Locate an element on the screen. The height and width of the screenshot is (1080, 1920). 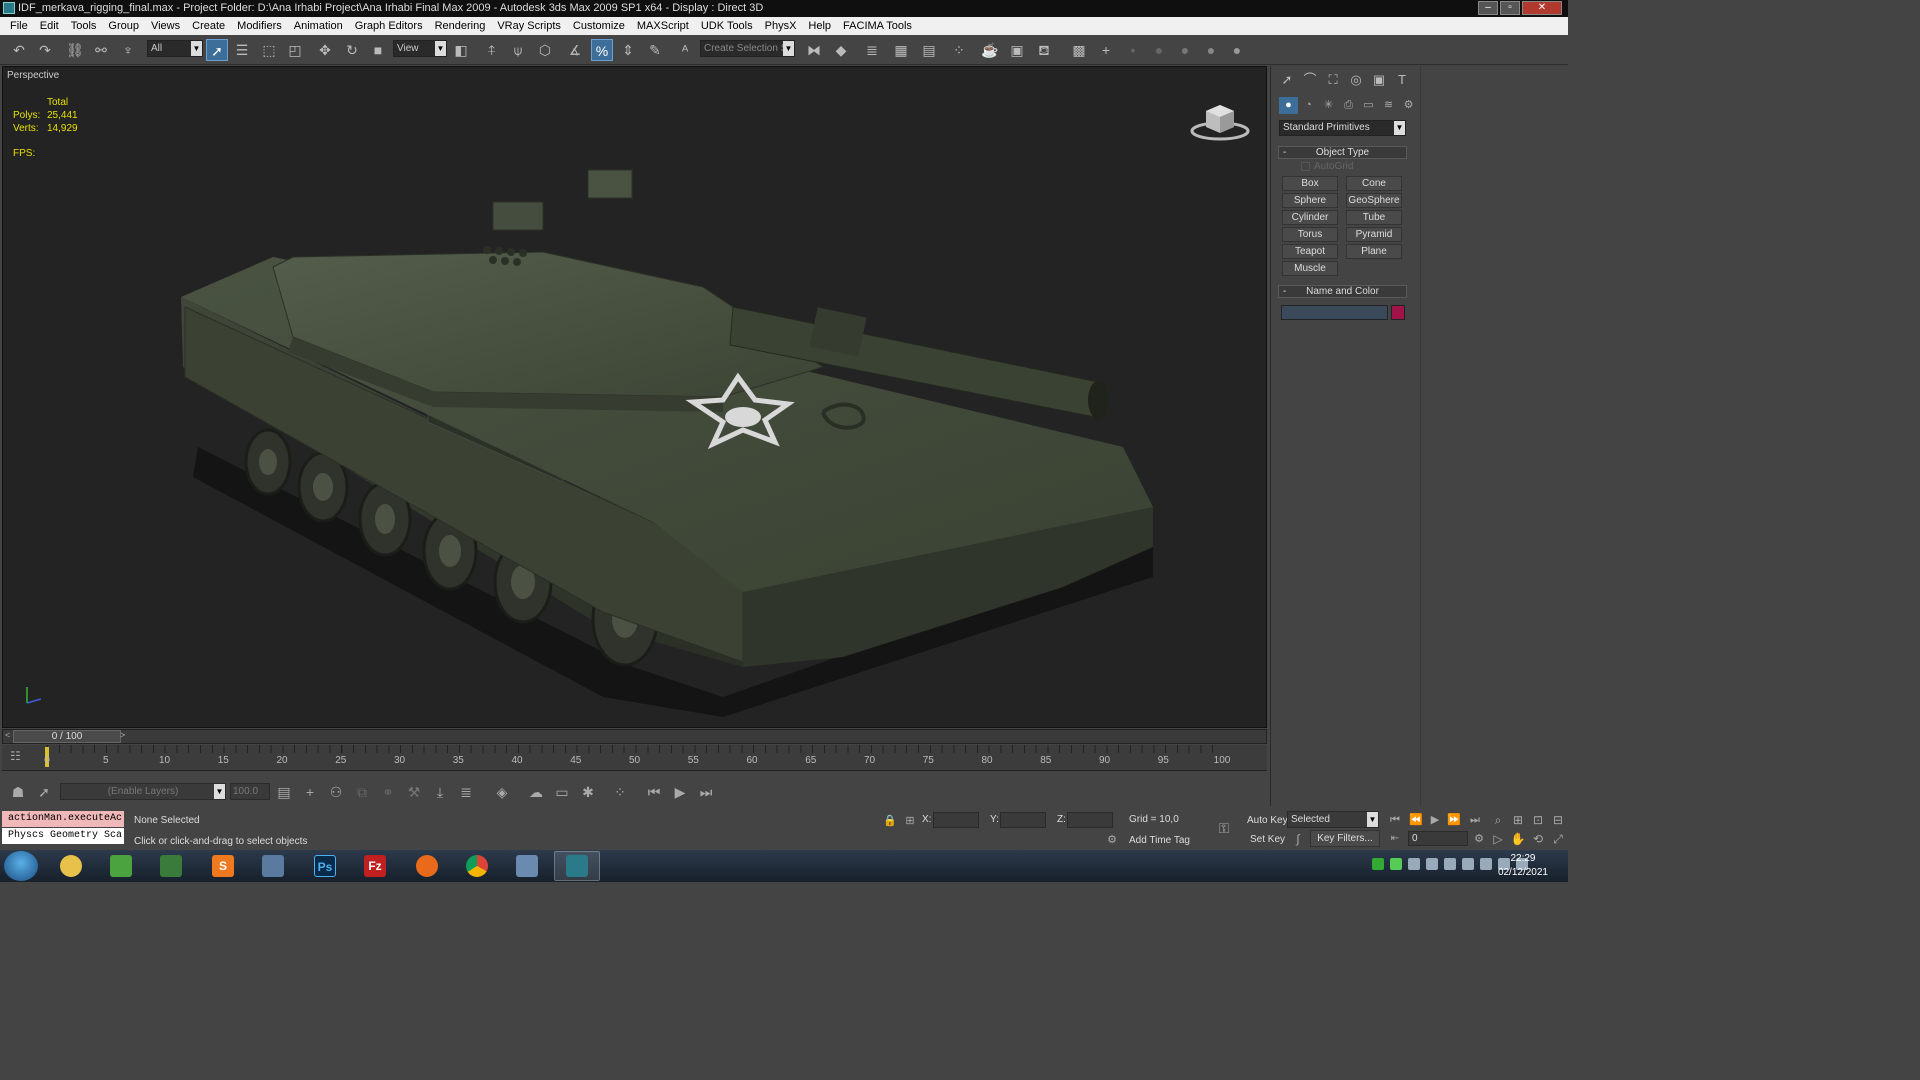
time-slider-prev-arrow: < is located at coordinates (7, 735).